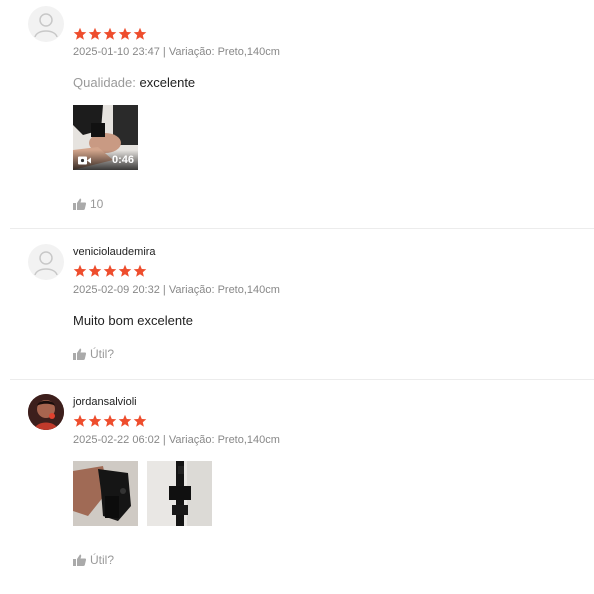  Describe the element at coordinates (105, 137) in the screenshot. I see `review-video-thumbnail: 0:46` at that location.